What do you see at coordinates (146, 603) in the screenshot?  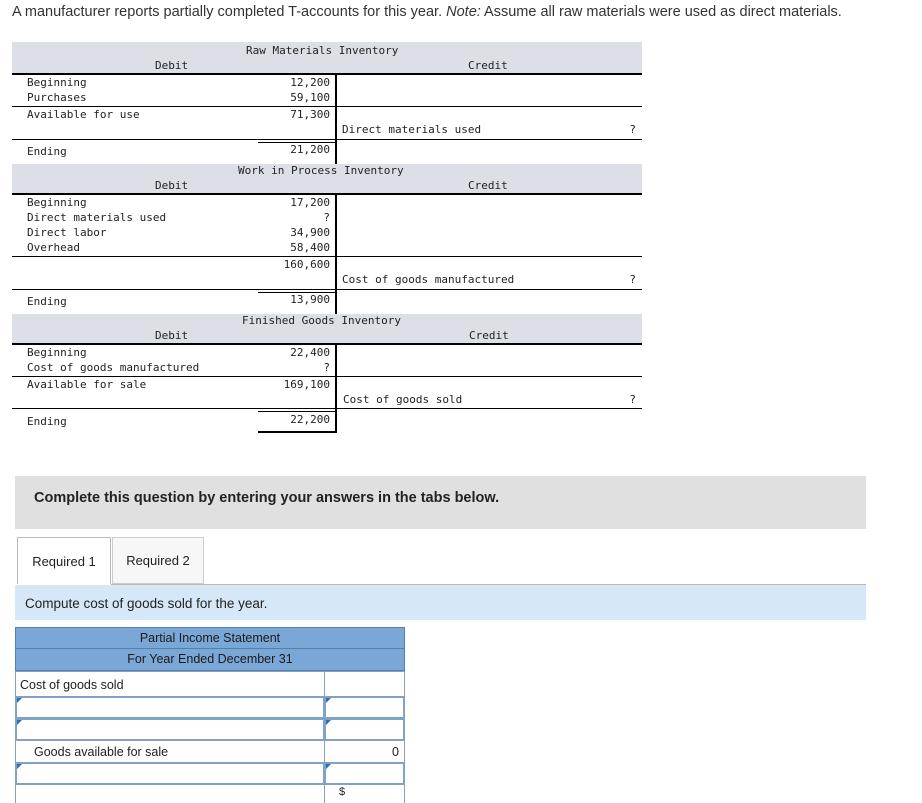 I see `instruction-text: Compute cost of goods sold for the year.` at bounding box center [146, 603].